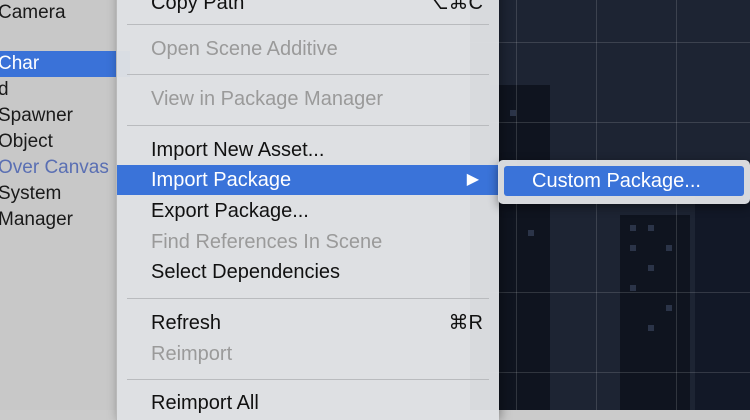 The height and width of the screenshot is (420, 750). I want to click on hierarchy-item-spawner: Spawner, so click(36, 116).